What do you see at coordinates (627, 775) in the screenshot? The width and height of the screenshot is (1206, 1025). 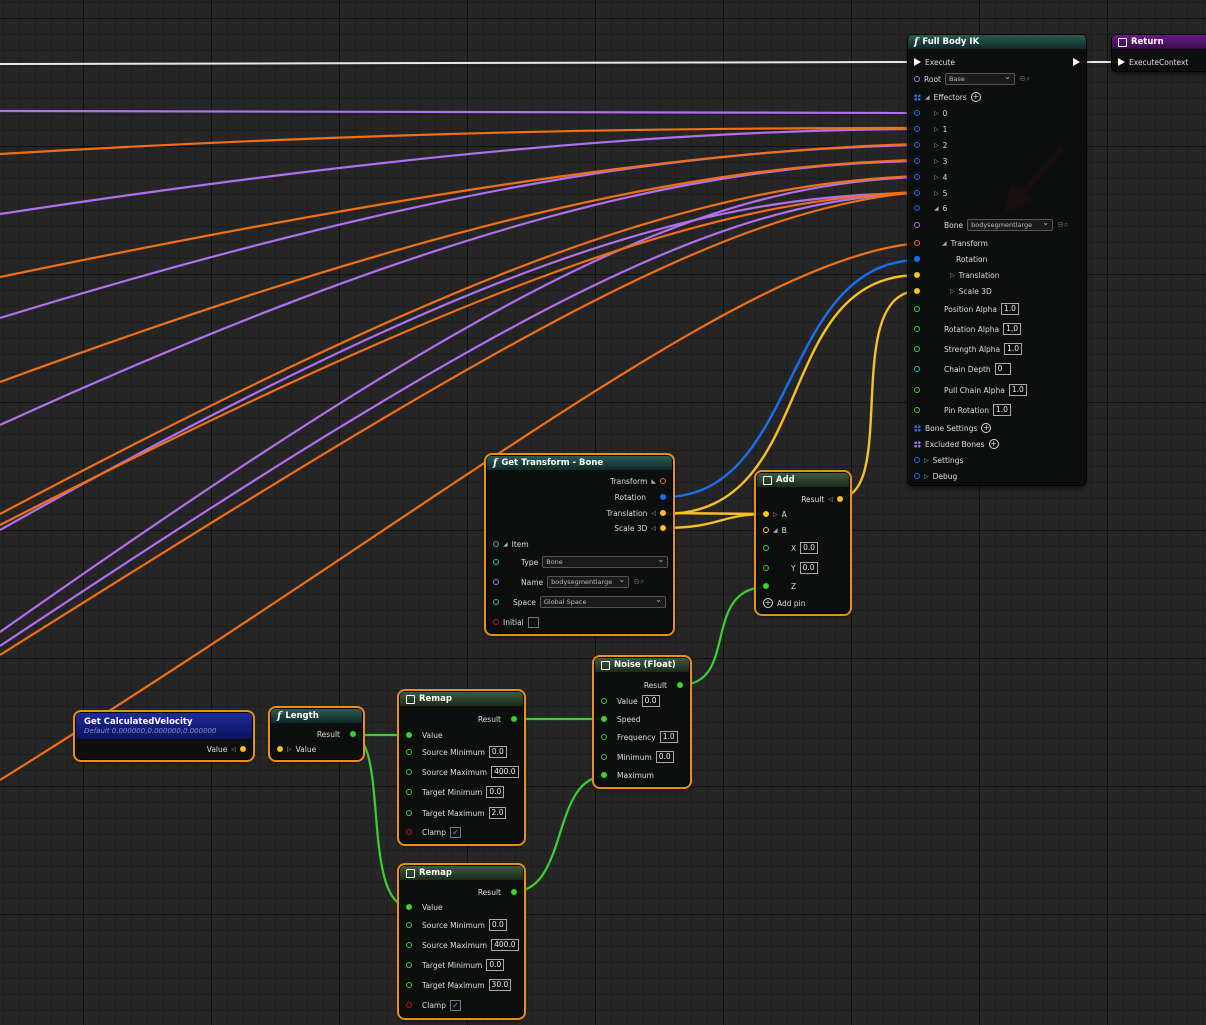 I see `maximum-row: Maximum` at bounding box center [627, 775].